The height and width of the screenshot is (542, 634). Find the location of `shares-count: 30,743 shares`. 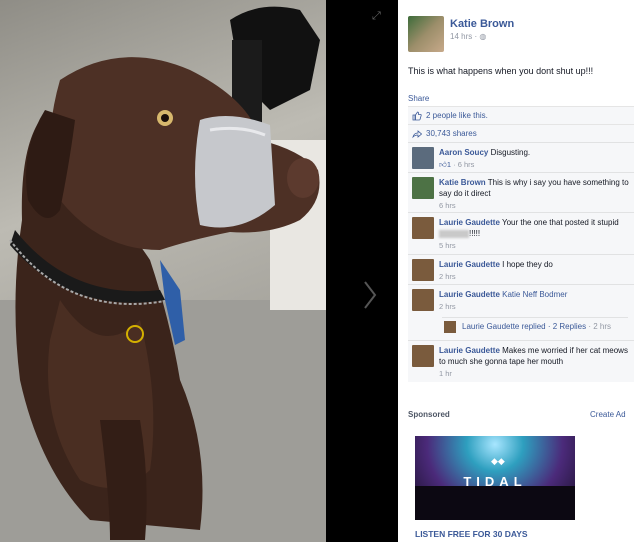

shares-count: 30,743 shares is located at coordinates (451, 133).